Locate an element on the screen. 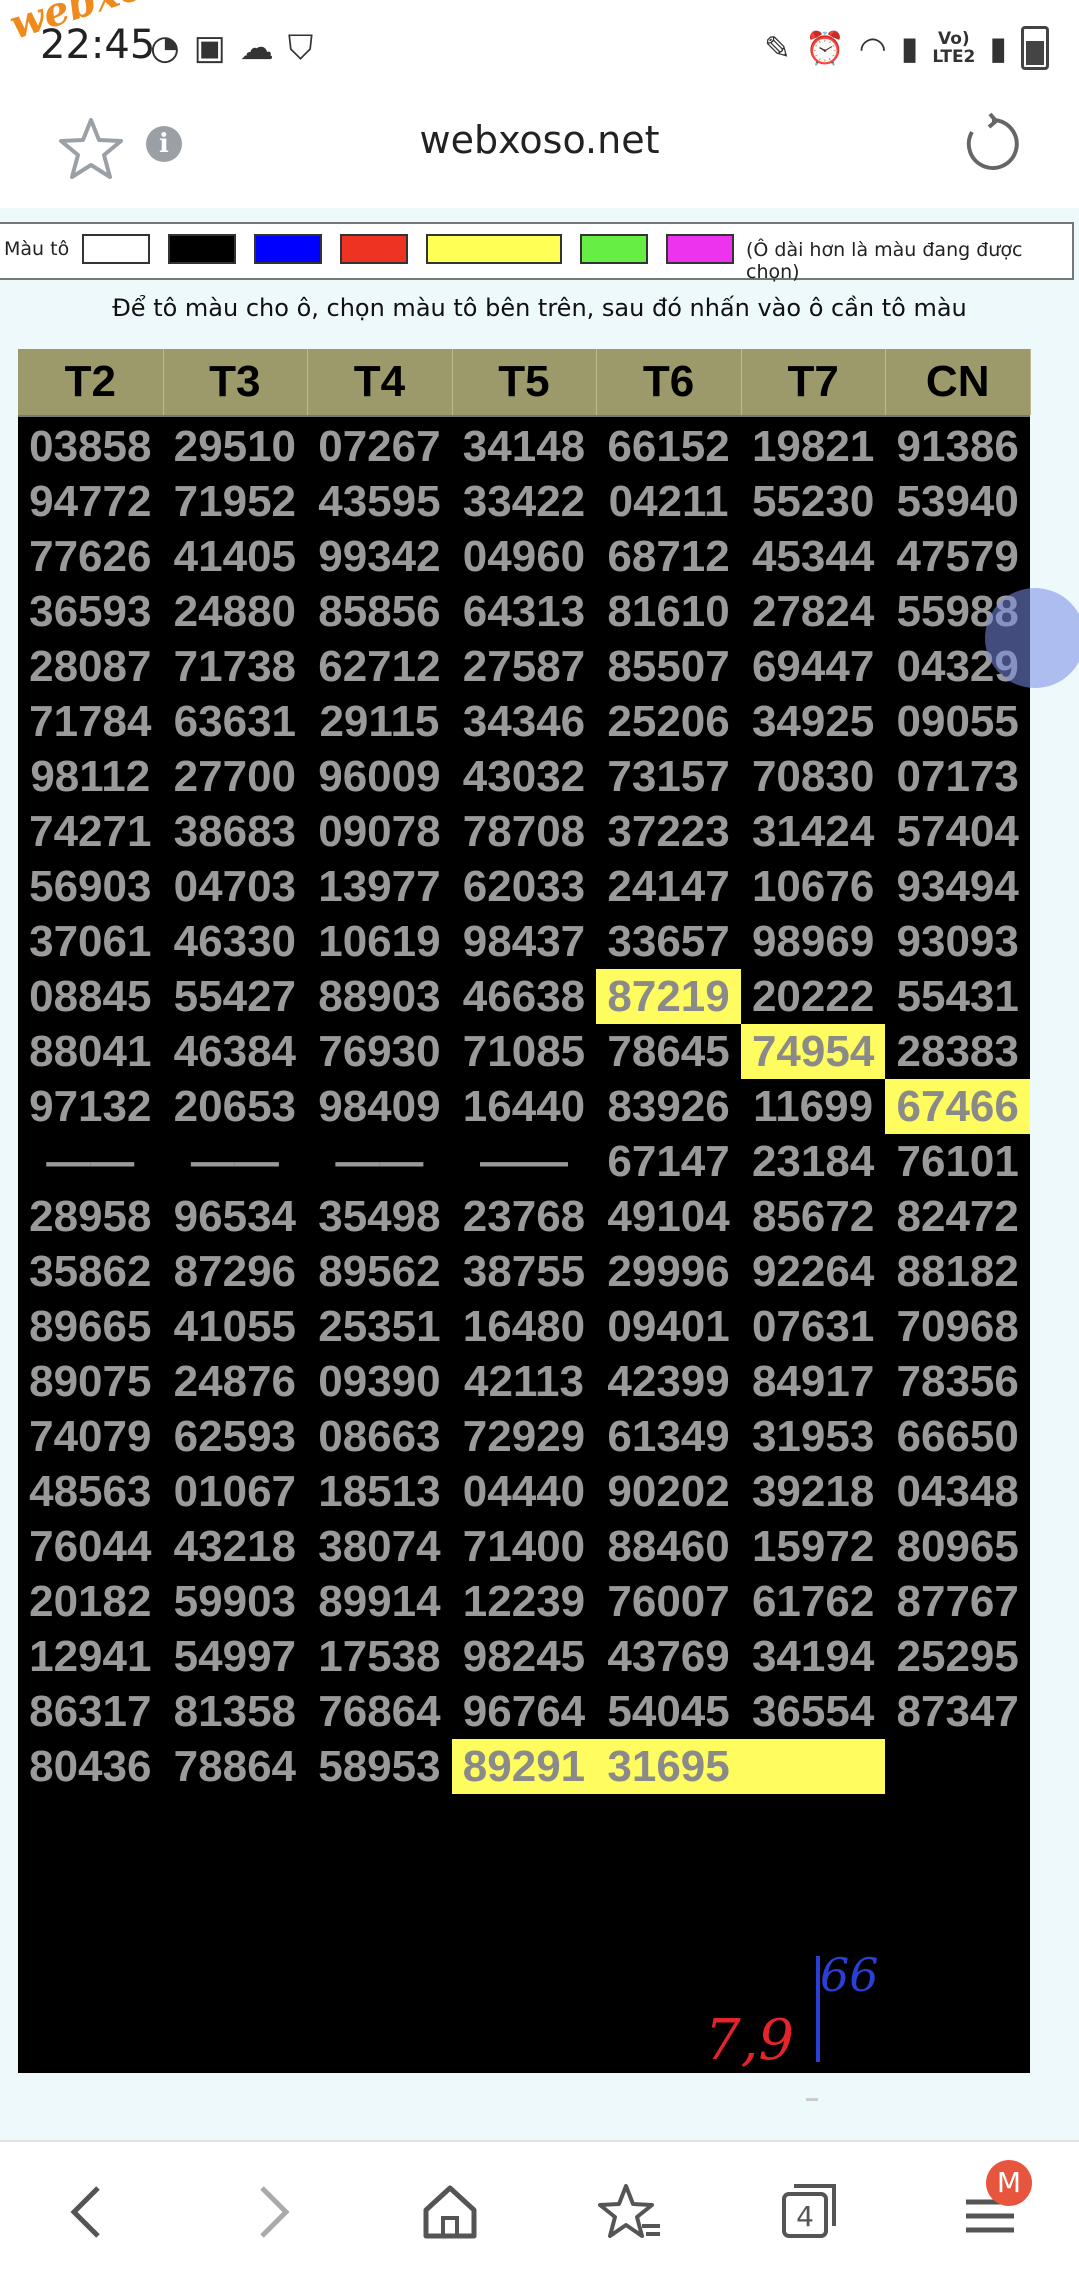  table-cell: 85672 is located at coordinates (813, 1216).